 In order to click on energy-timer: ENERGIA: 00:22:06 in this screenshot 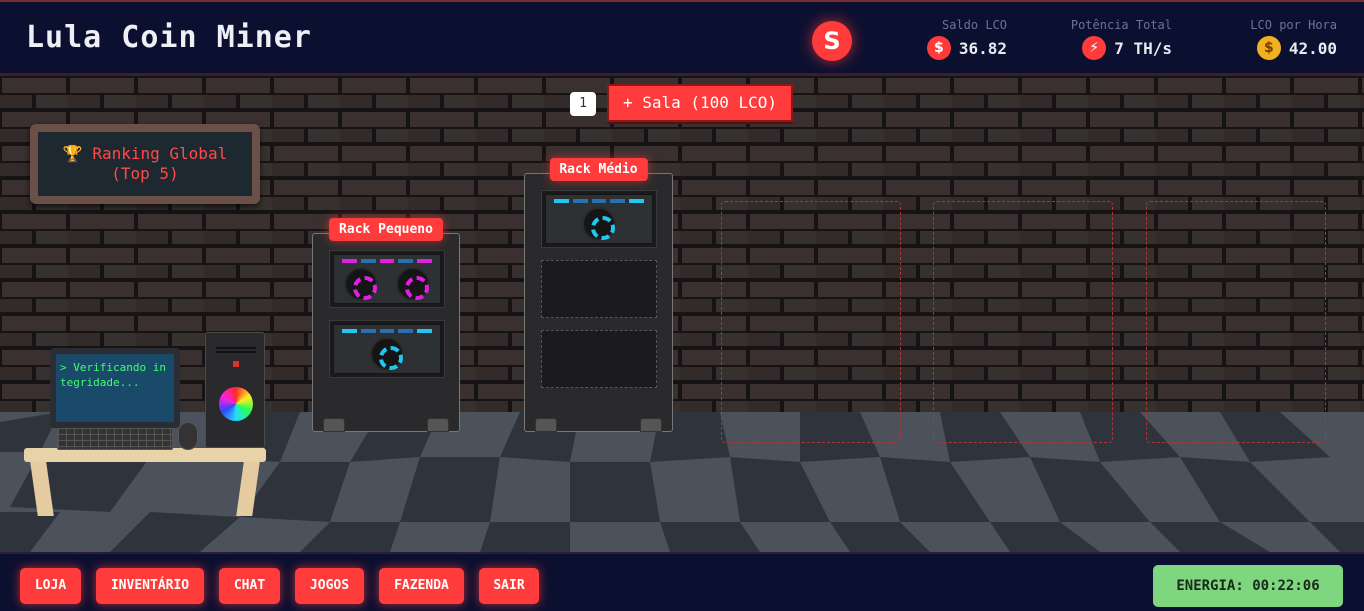, I will do `click(1248, 586)`.